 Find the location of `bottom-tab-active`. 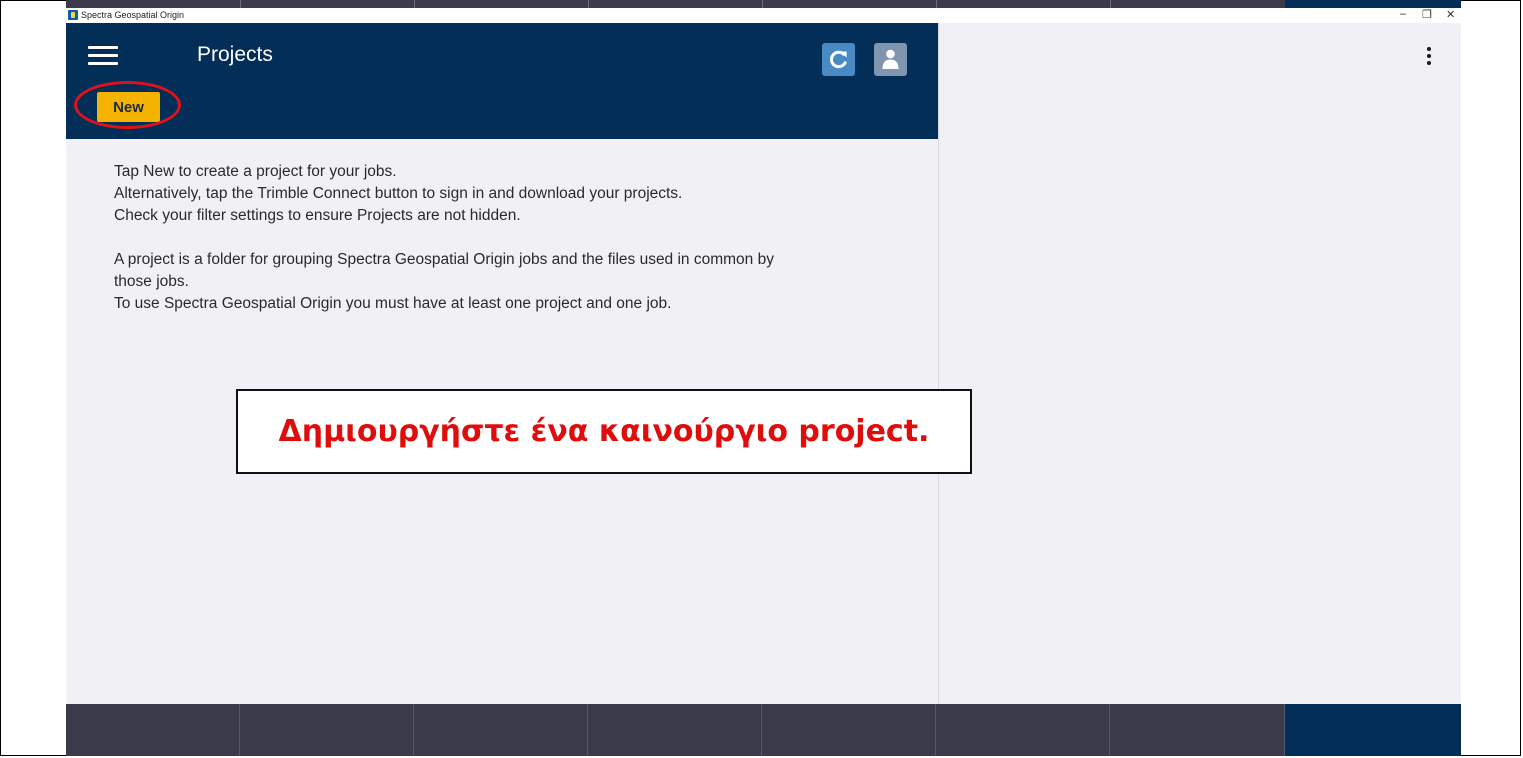

bottom-tab-active is located at coordinates (1373, 730).